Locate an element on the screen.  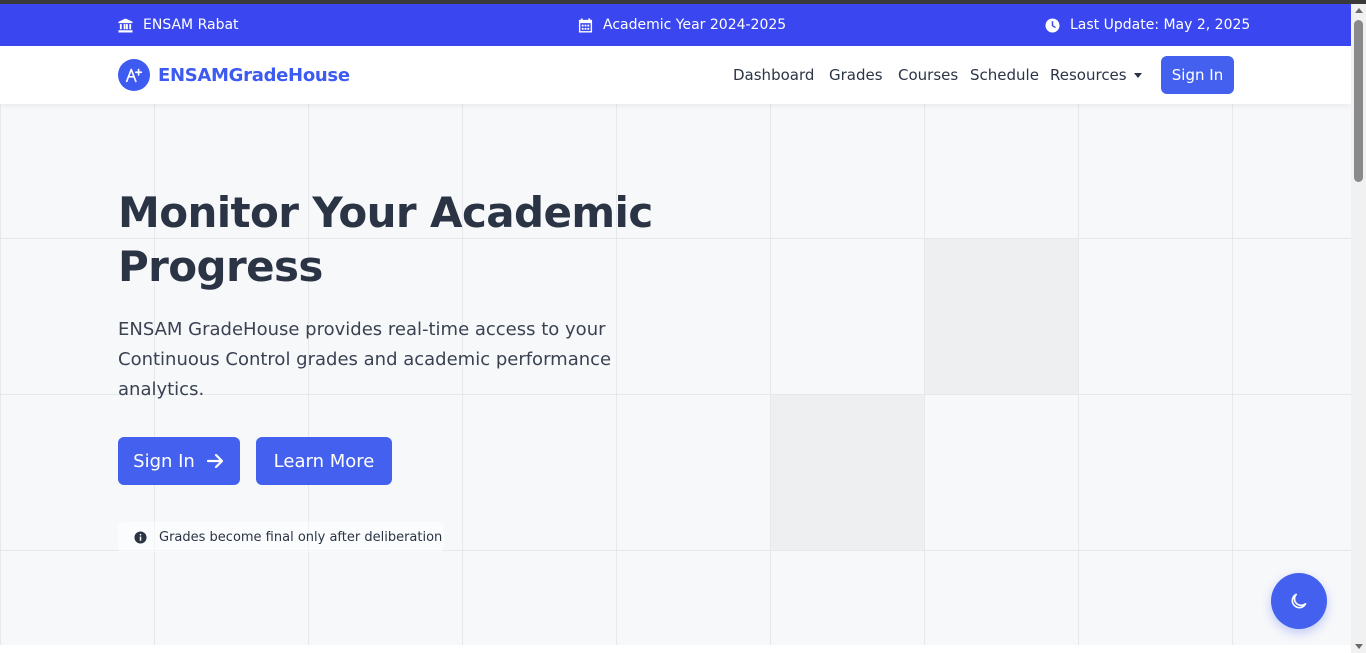
academic-year-text: Academic Year 2024-2025 is located at coordinates (695, 25).